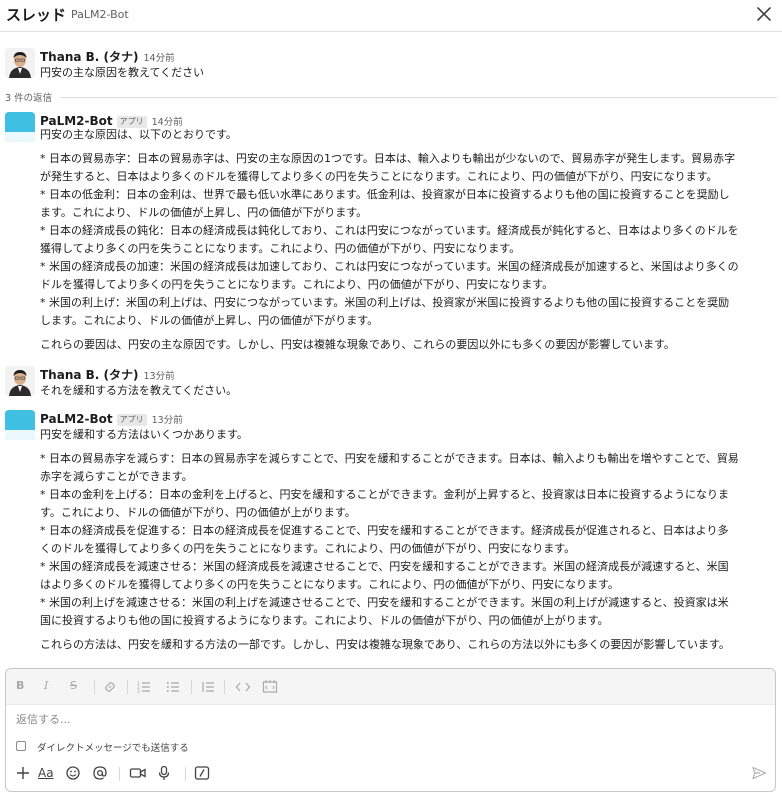 The width and height of the screenshot is (782, 800). I want to click on close-icon, so click(764, 14).